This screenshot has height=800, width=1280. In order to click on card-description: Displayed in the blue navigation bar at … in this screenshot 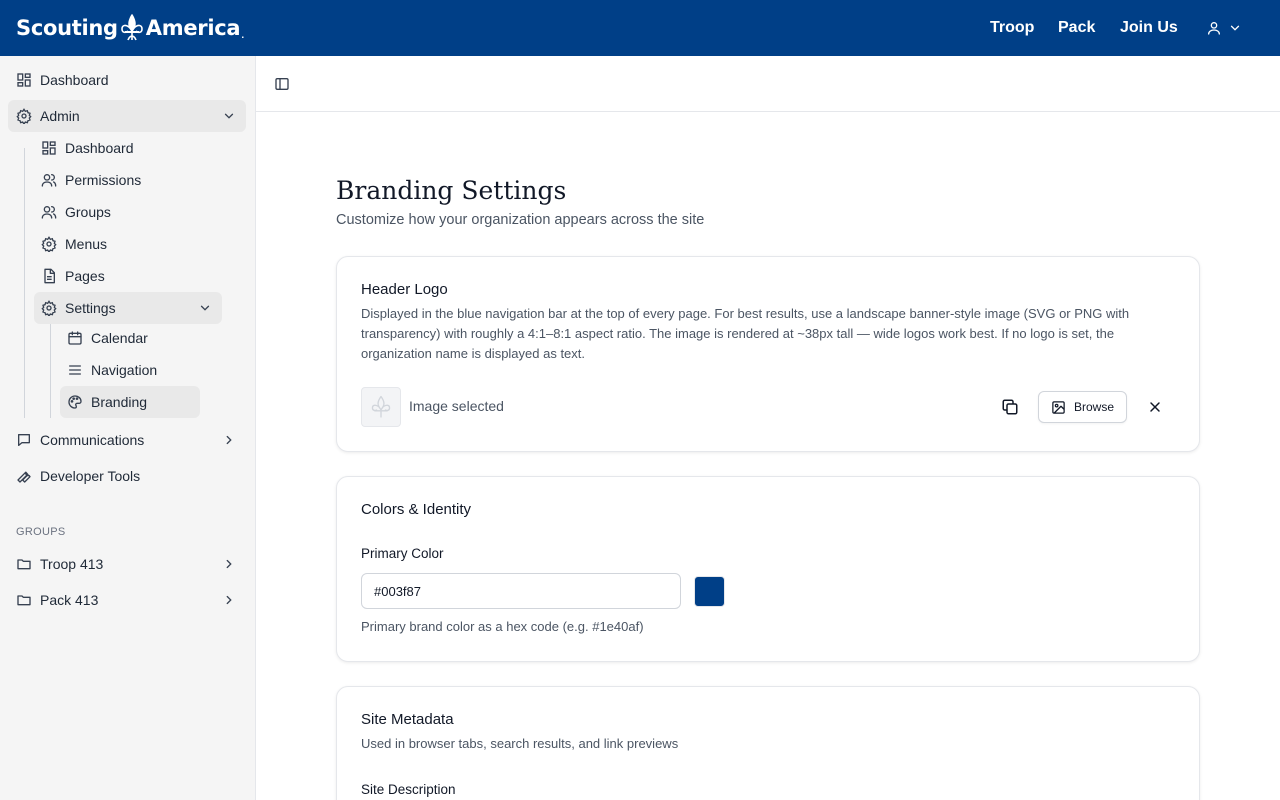, I will do `click(745, 333)`.